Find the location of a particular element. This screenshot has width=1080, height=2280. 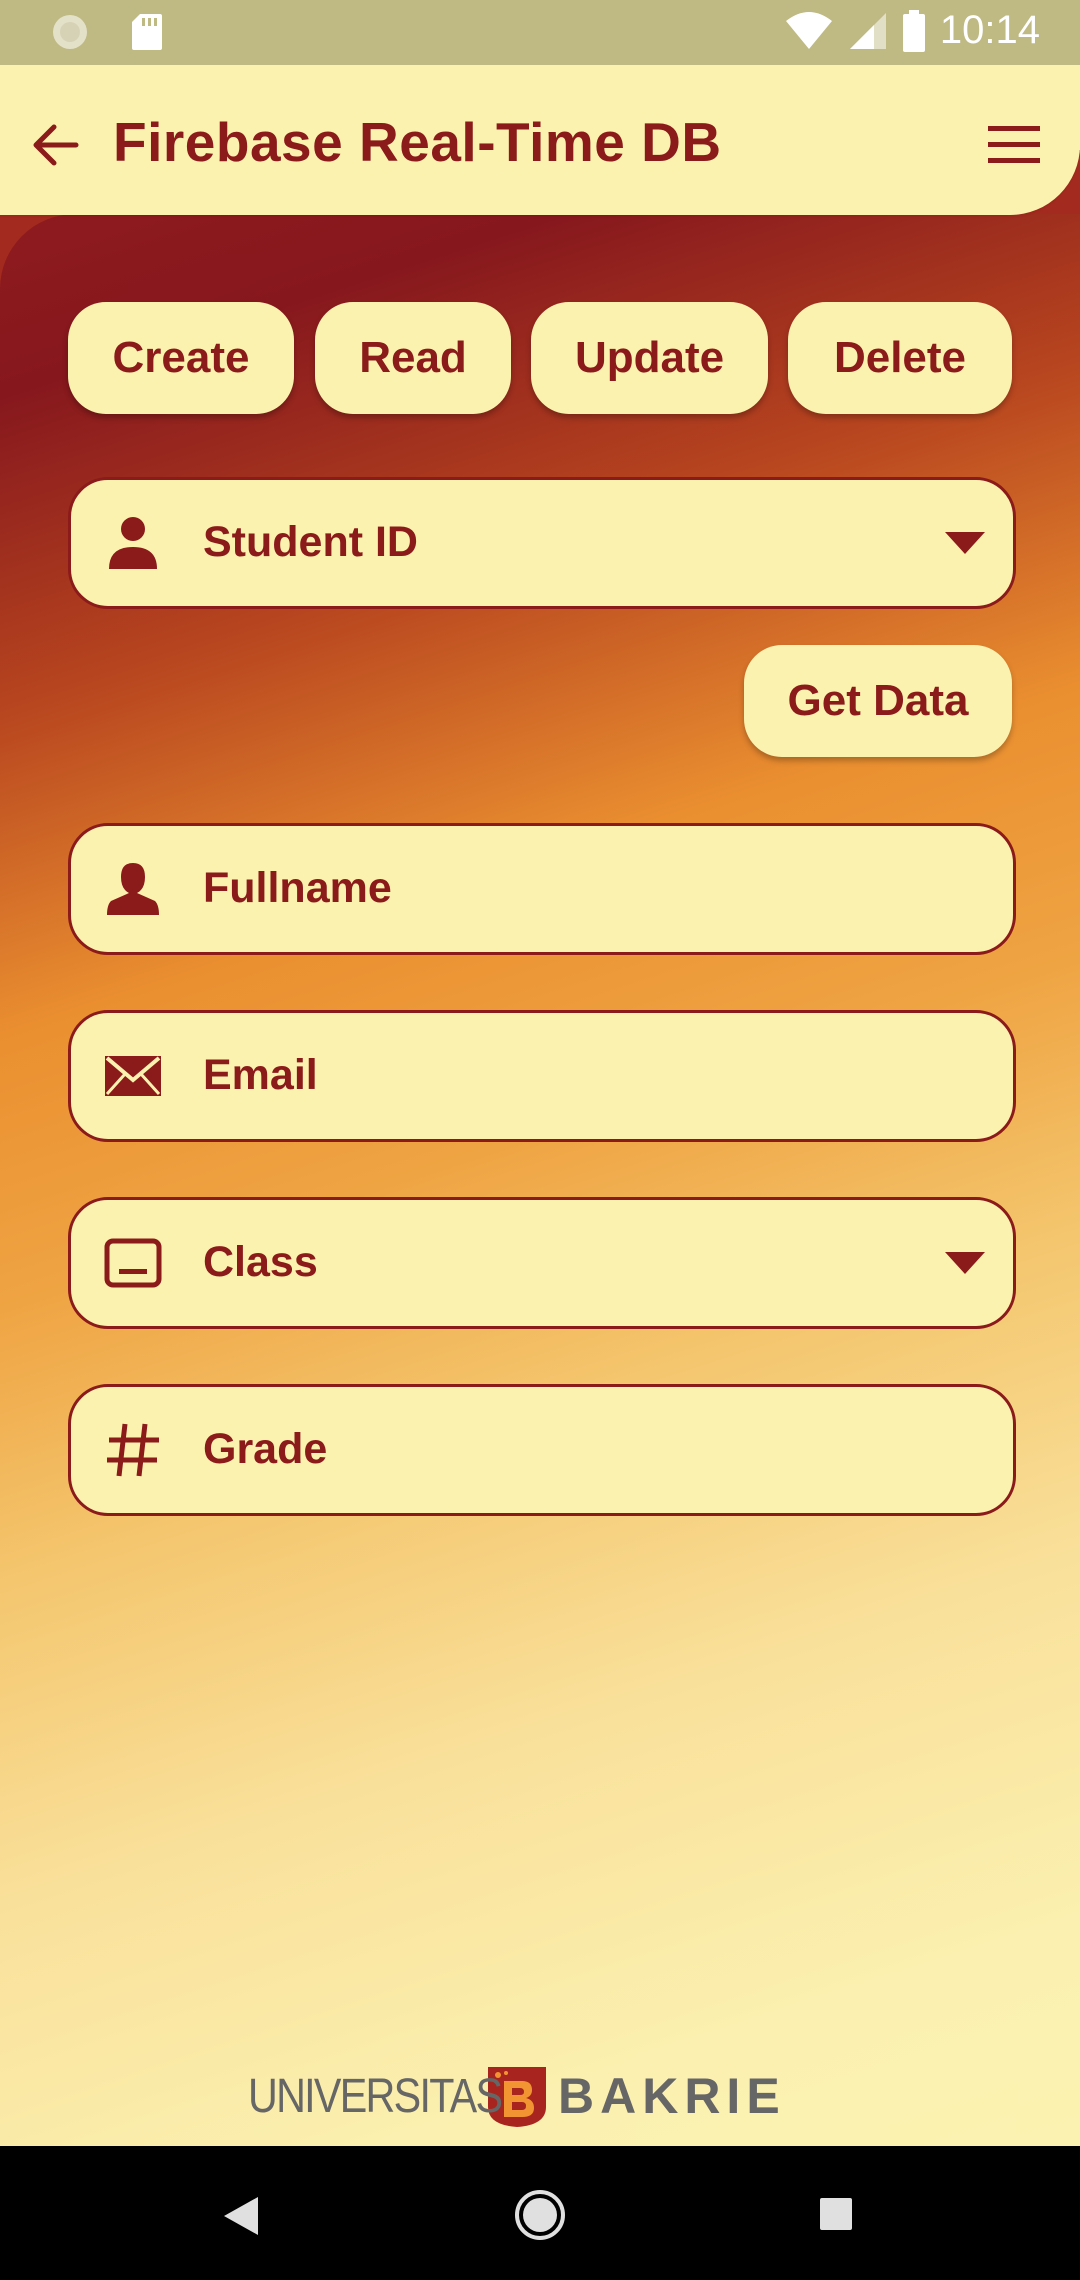

wifi-icon is located at coordinates (808, 30).